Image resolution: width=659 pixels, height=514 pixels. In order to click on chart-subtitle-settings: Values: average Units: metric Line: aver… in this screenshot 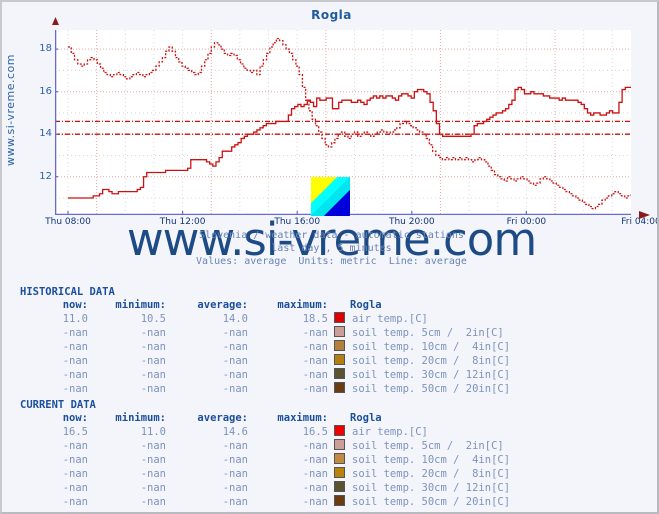, I will do `click(331, 261)`.